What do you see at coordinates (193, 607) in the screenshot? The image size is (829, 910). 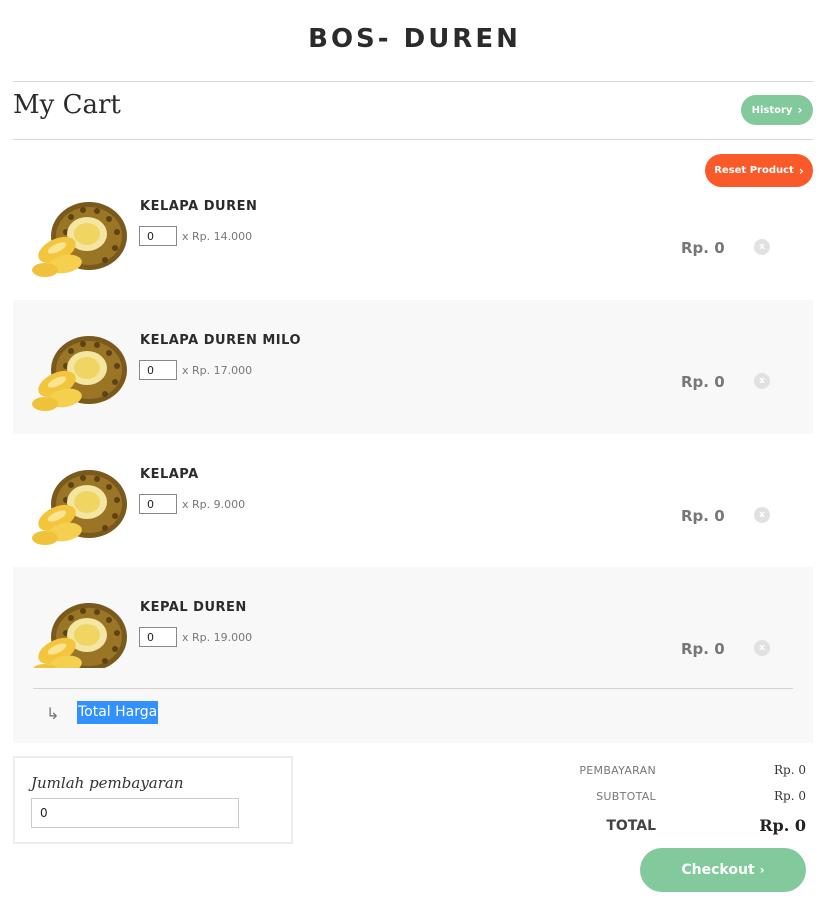 I see `product-name: KEPAL DUREN` at bounding box center [193, 607].